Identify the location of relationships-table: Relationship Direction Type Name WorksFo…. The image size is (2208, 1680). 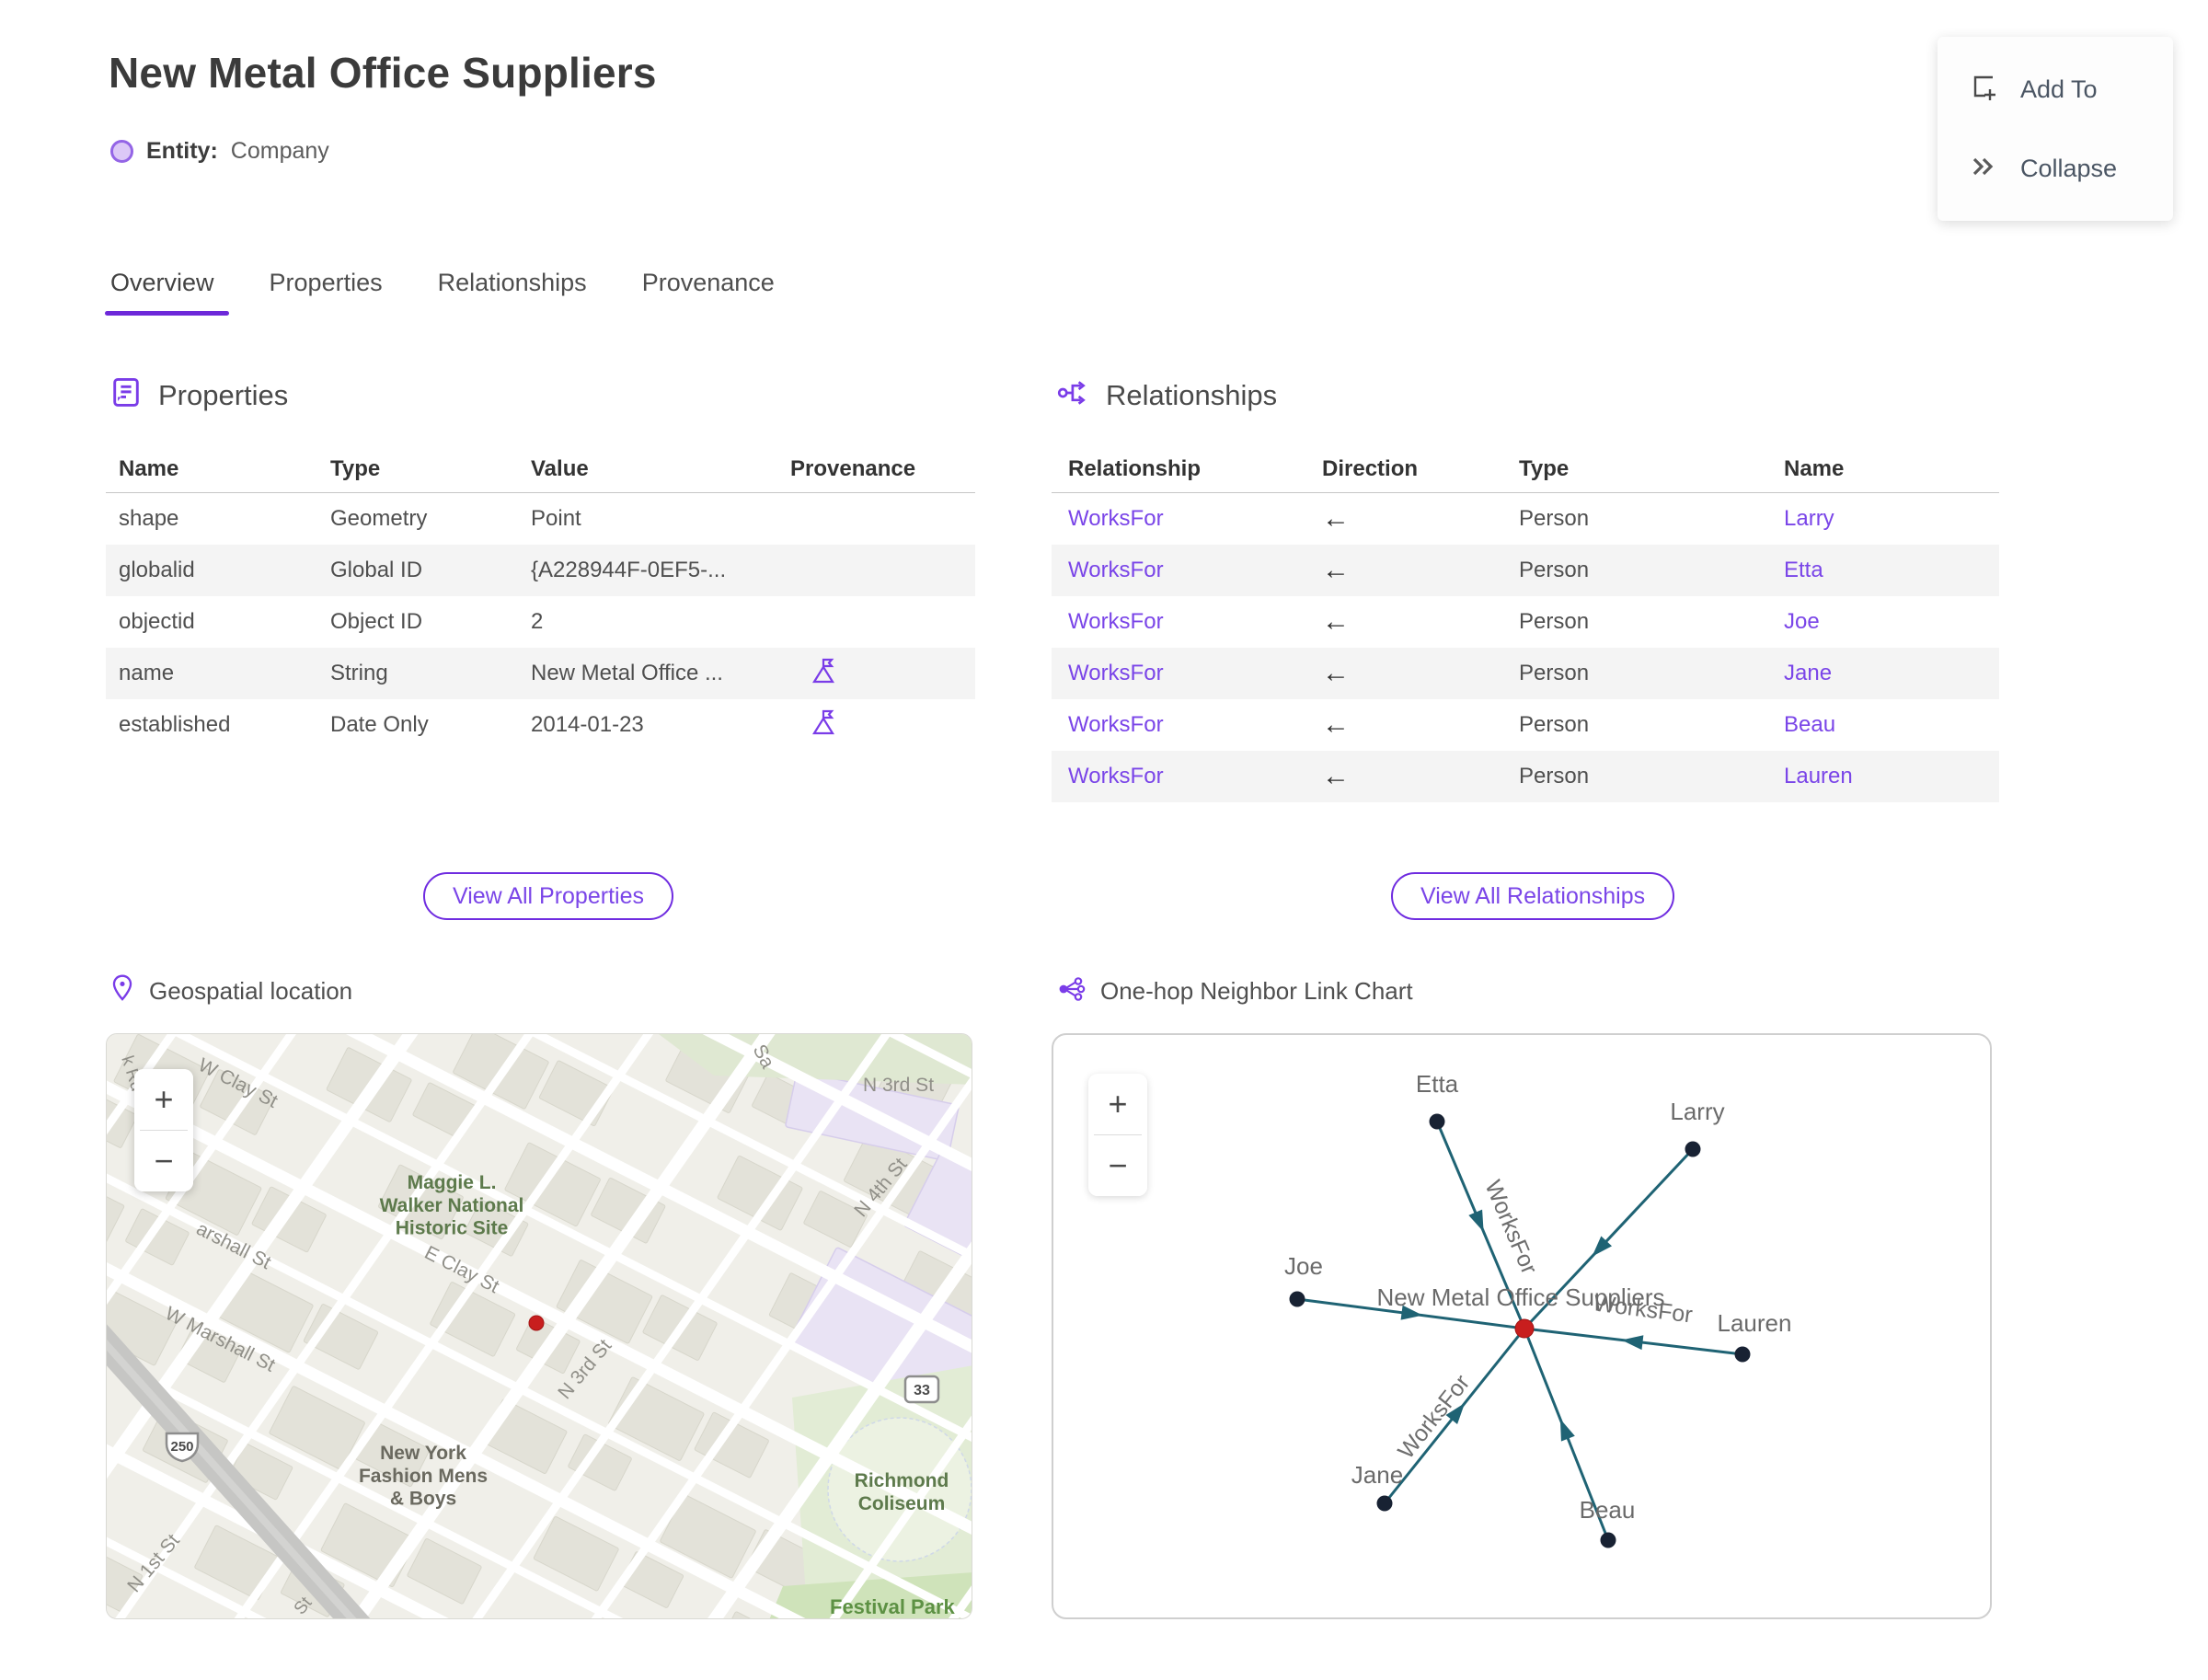
(1525, 623).